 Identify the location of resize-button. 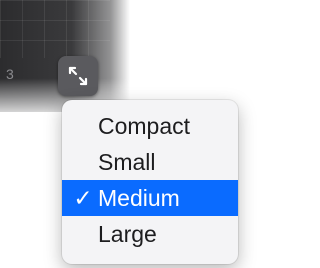
(78, 76).